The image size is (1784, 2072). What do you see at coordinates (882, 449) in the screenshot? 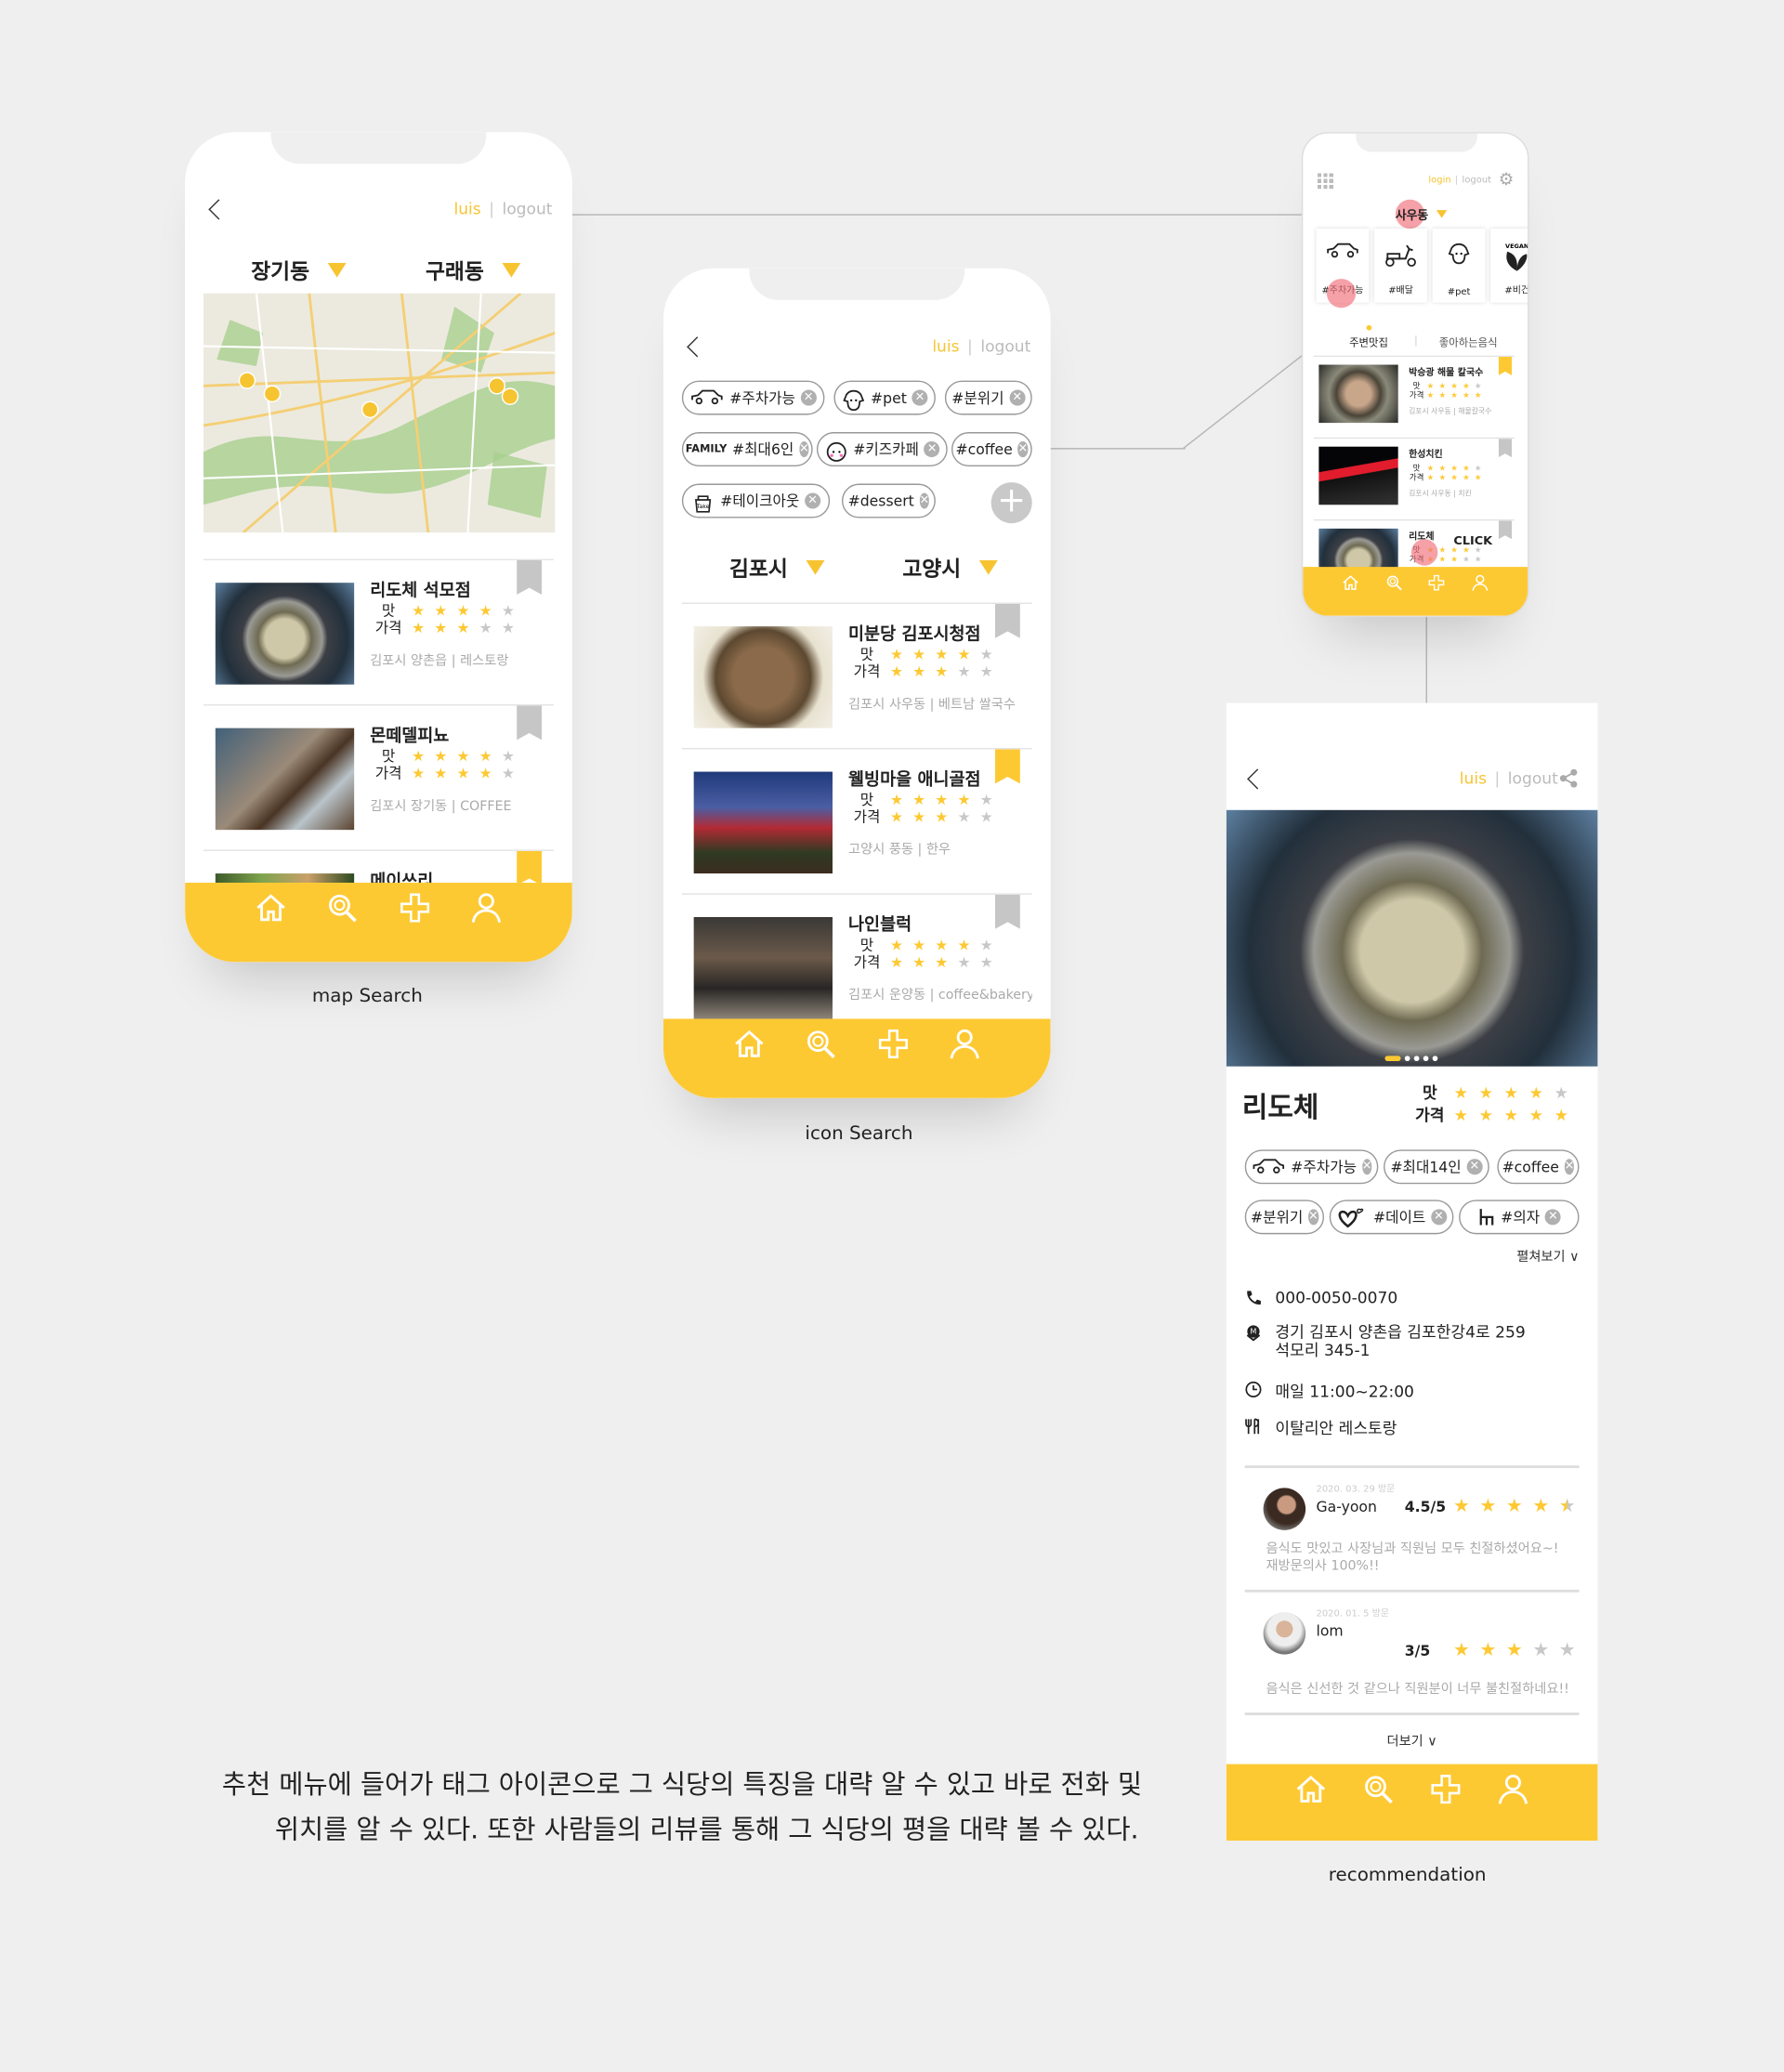
I see `tag-chip: #키즈카페 ✕` at bounding box center [882, 449].